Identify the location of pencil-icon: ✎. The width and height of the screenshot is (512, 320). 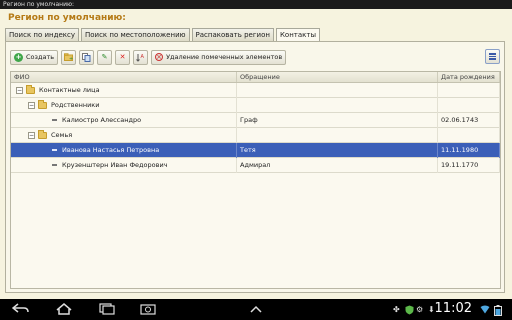
(104, 56).